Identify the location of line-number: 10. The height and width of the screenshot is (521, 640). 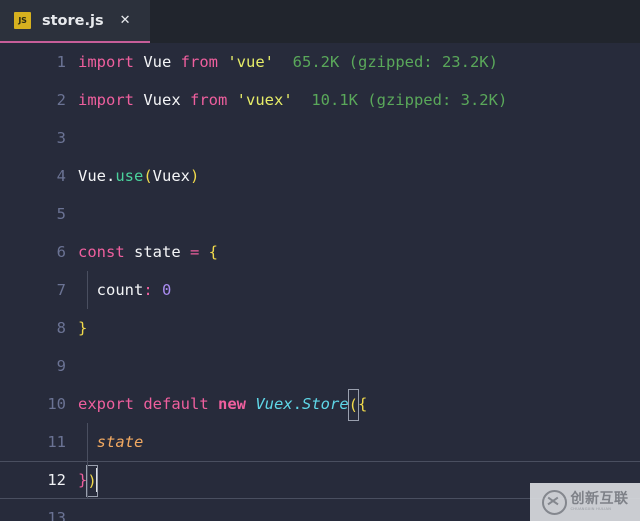
(56, 404).